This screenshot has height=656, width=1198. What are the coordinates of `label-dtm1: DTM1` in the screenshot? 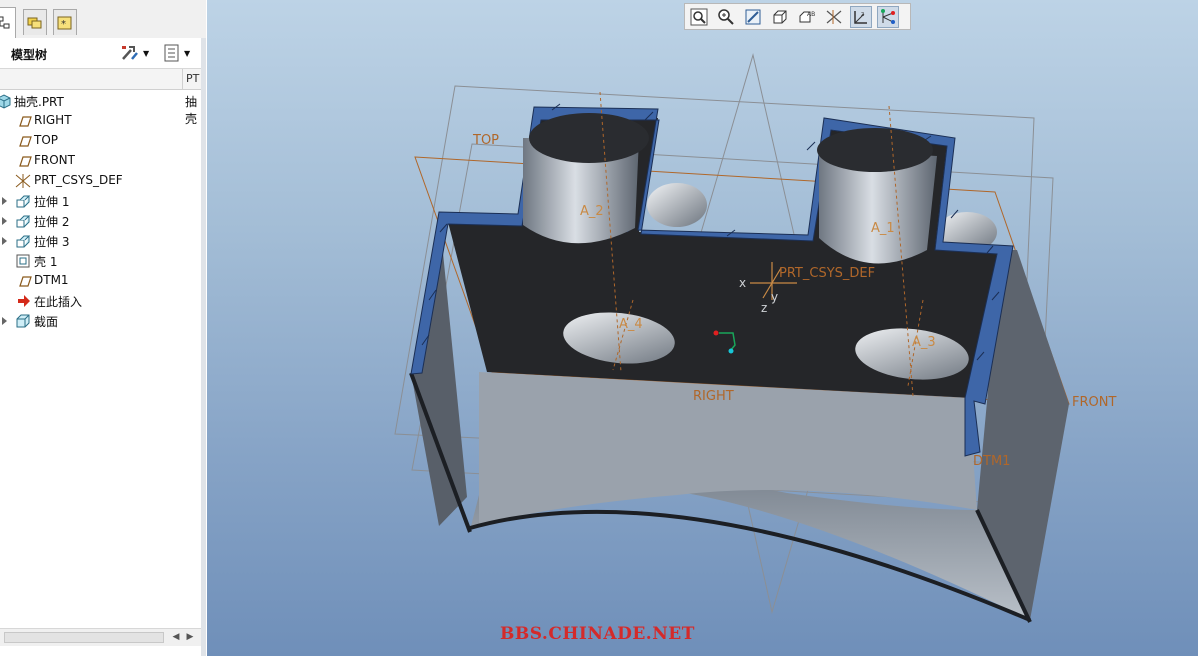 It's located at (991, 461).